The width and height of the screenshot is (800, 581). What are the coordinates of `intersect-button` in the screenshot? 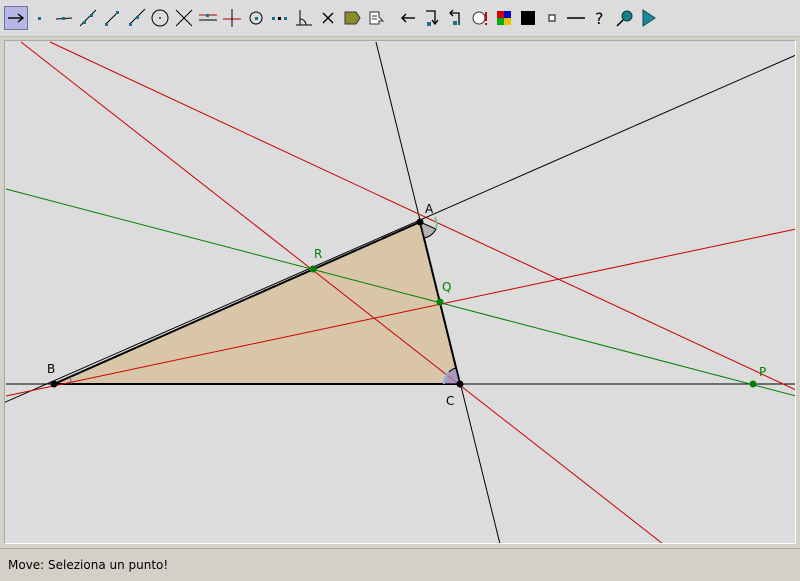 It's located at (184, 18).